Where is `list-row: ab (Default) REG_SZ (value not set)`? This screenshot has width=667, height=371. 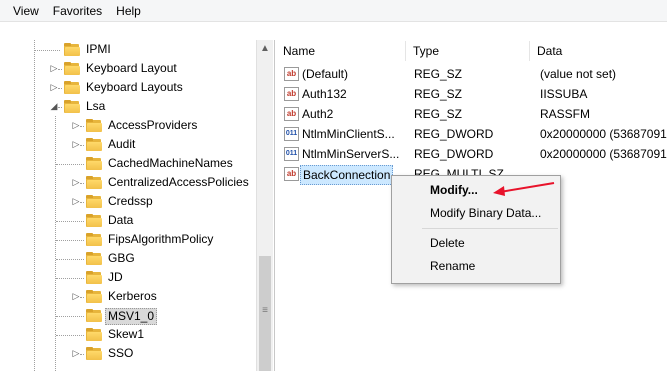 list-row: ab (Default) REG_SZ (value not set) is located at coordinates (471, 74).